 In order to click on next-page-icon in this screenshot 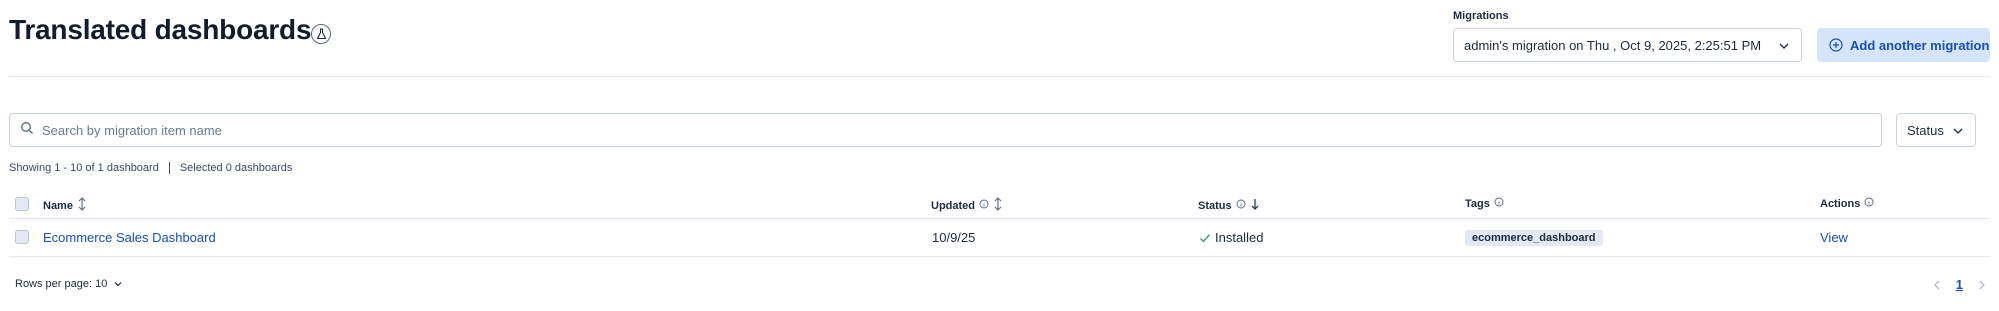, I will do `click(1982, 285)`.